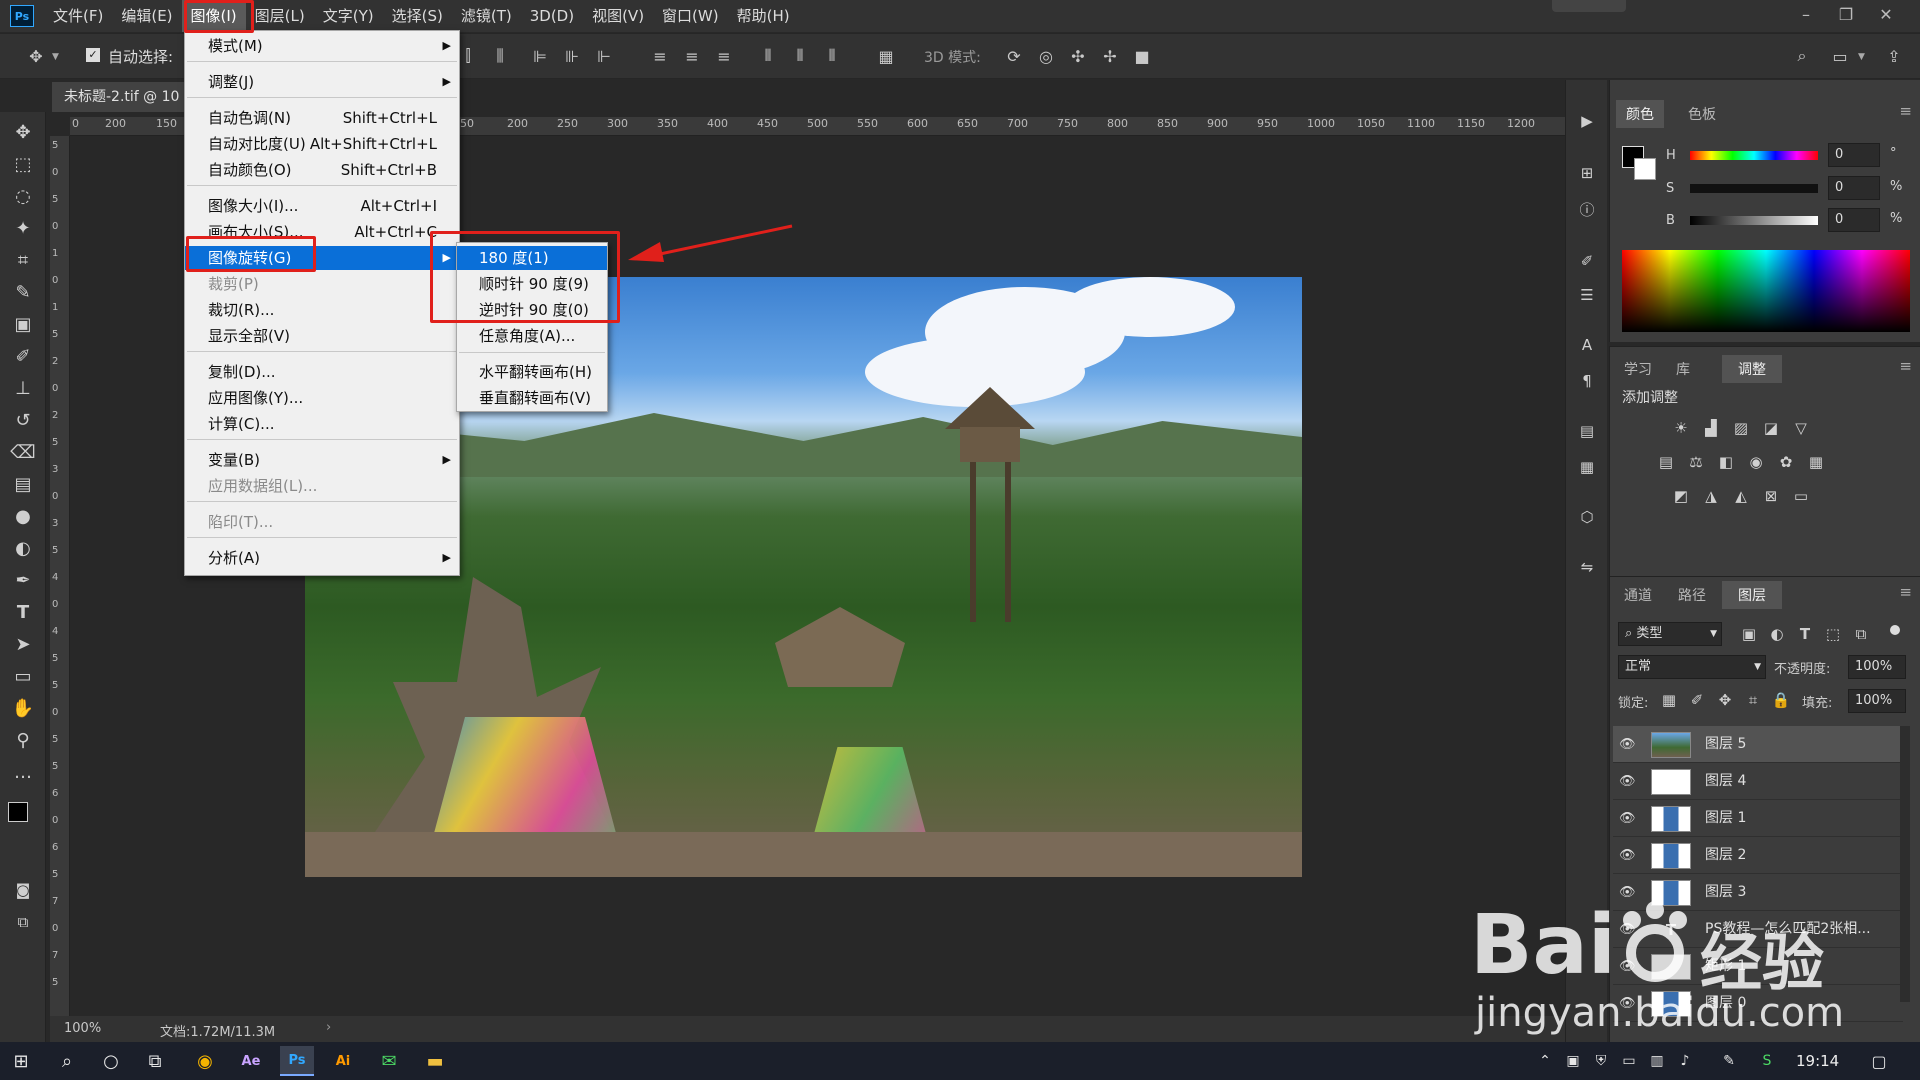 Image resolution: width=1920 pixels, height=1080 pixels. What do you see at coordinates (23, 676) in the screenshot?
I see `rectangle-tool-icon: ▭` at bounding box center [23, 676].